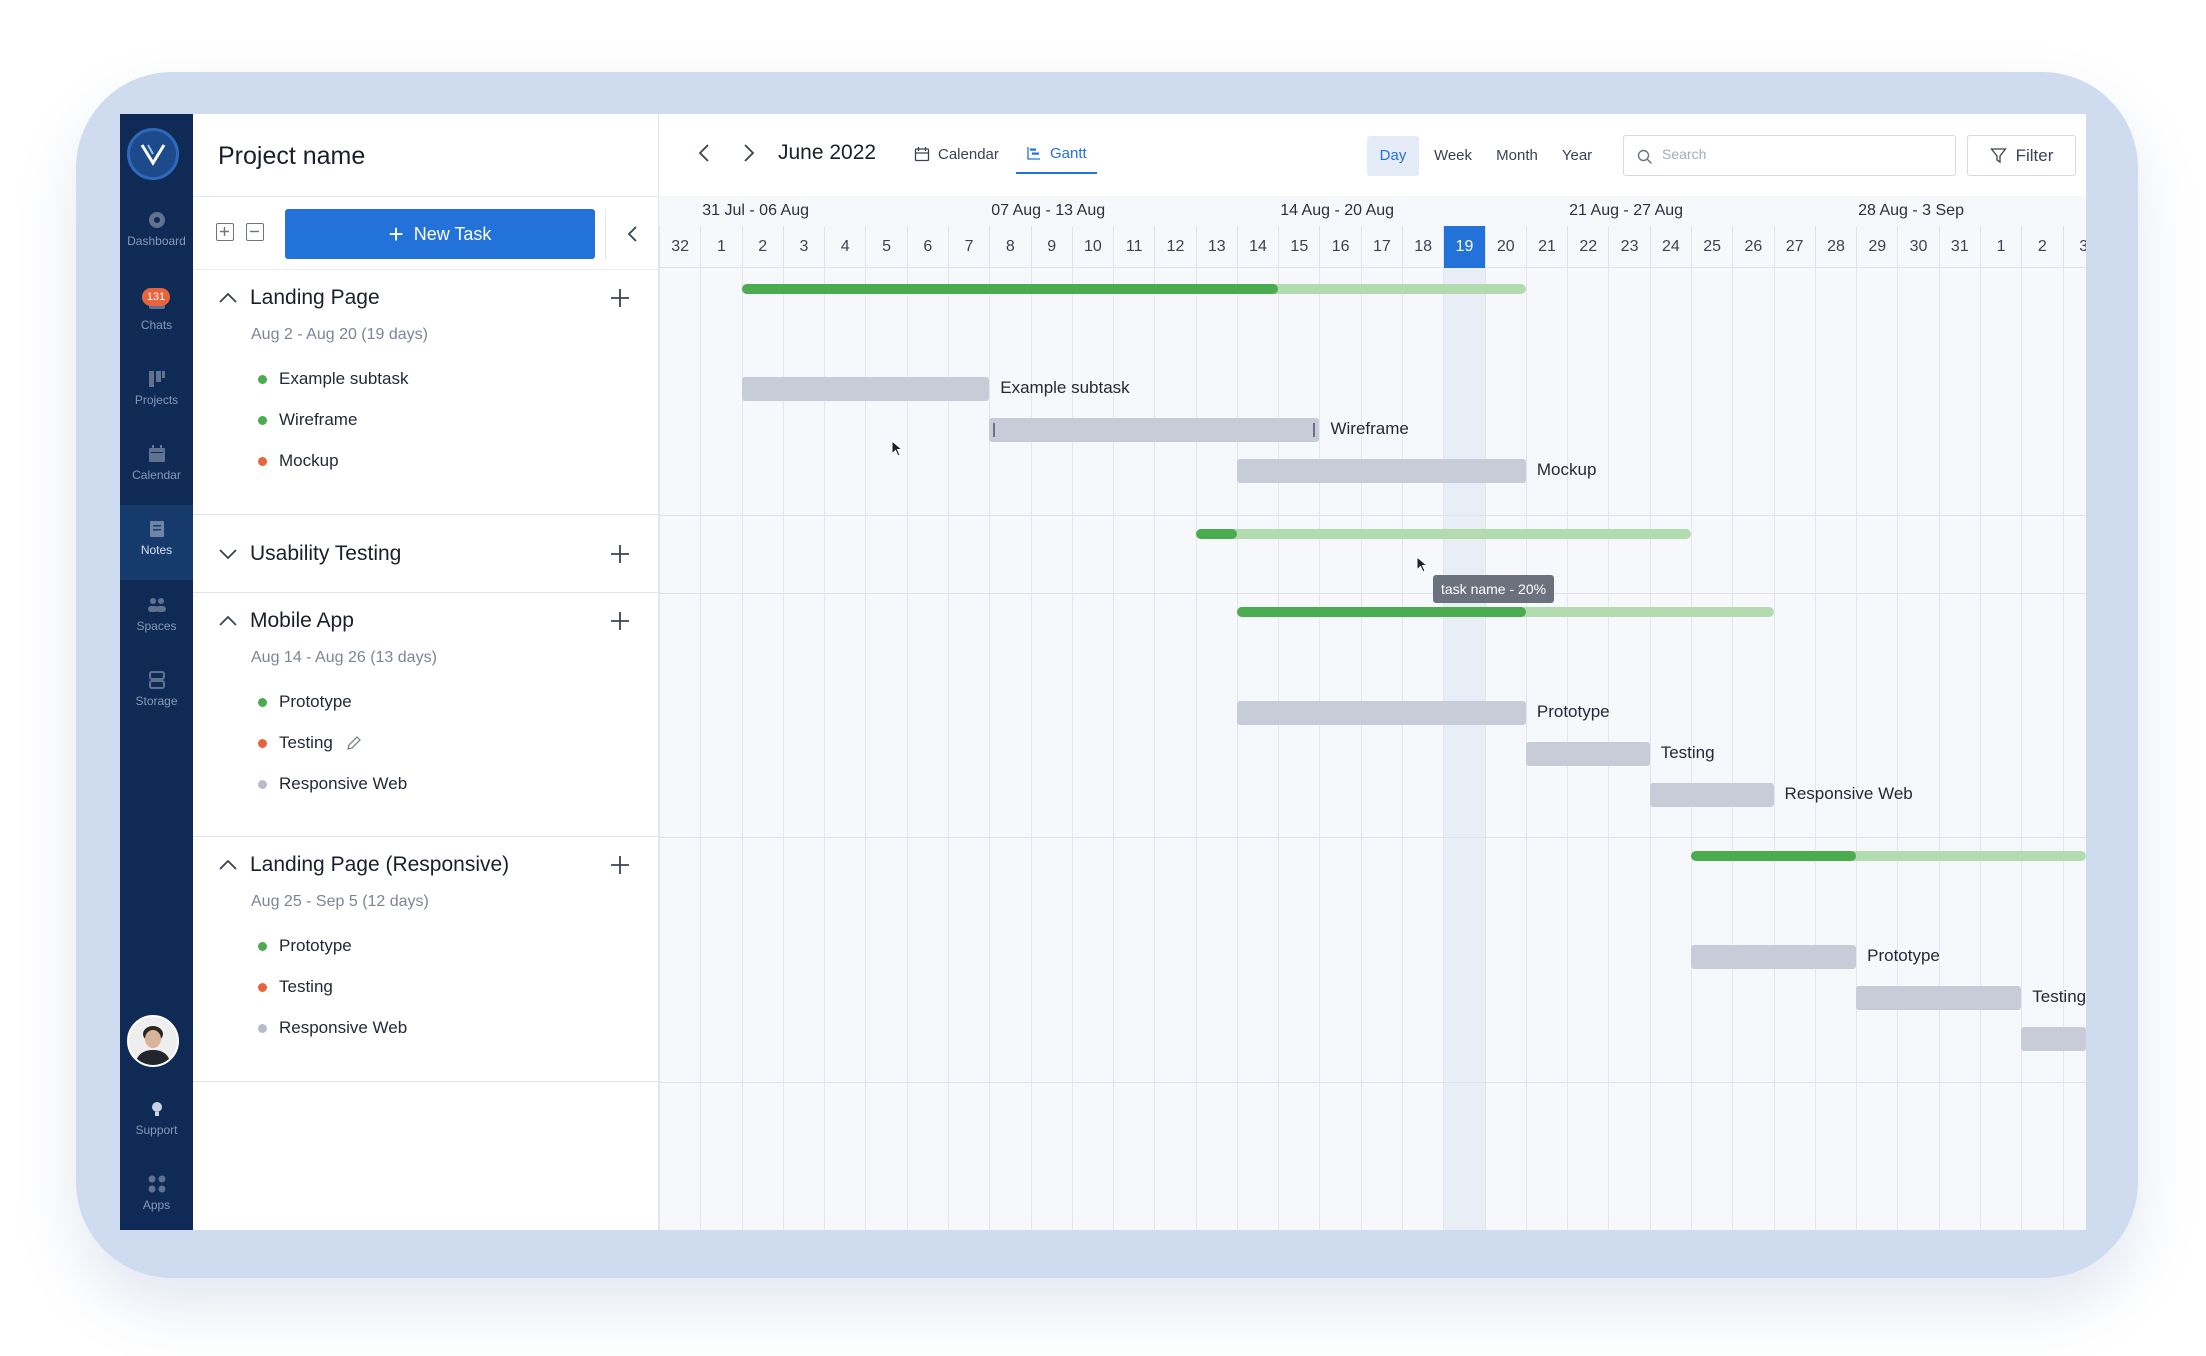 Image resolution: width=2206 pixels, height=1356 pixels. What do you see at coordinates (286, 621) in the screenshot?
I see `group-header: Mobile App` at bounding box center [286, 621].